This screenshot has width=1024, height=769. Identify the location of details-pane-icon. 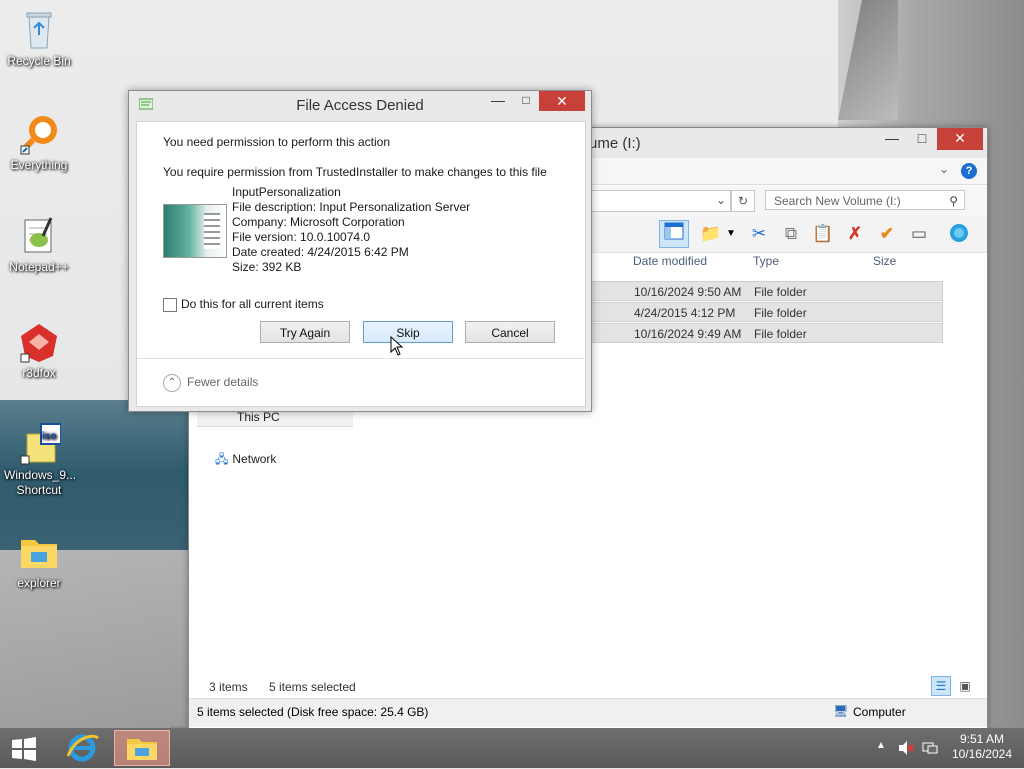
(674, 234).